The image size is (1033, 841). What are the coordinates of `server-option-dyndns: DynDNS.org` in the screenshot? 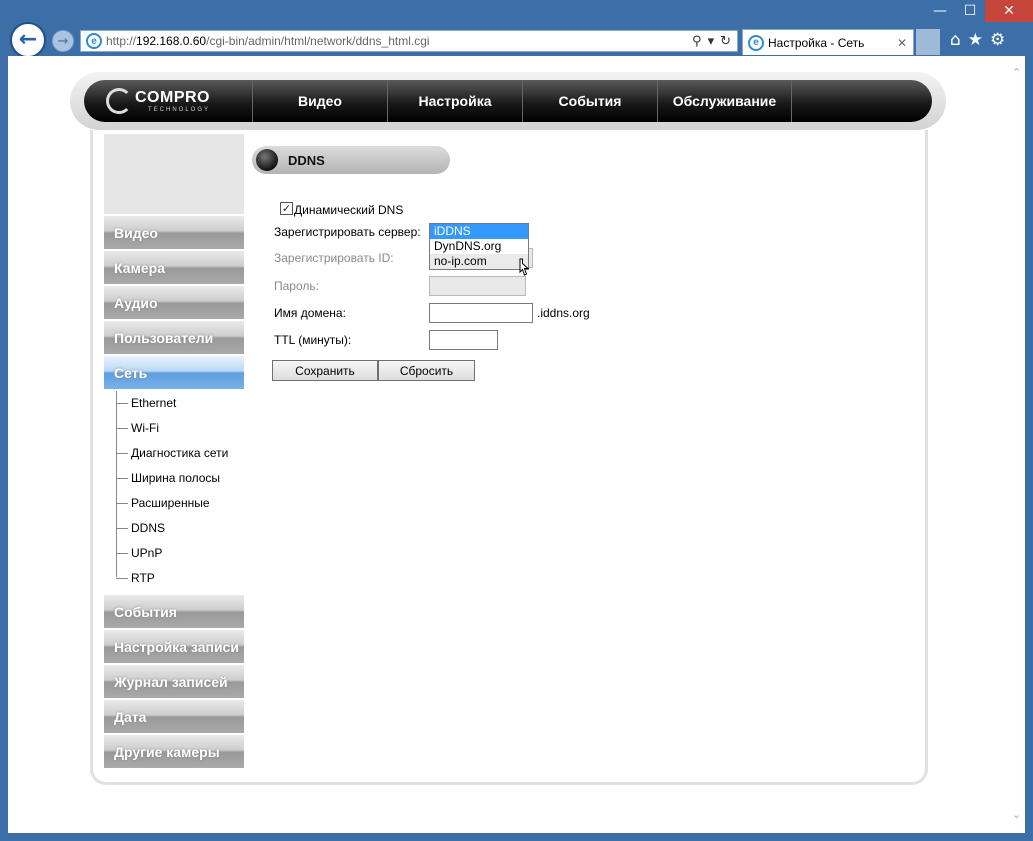 It's located at (479, 246).